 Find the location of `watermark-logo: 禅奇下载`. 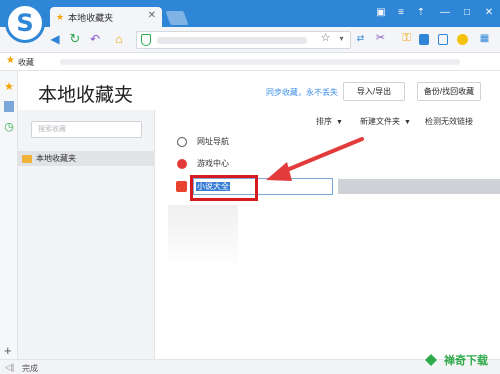

watermark-logo: 禅奇下载 is located at coordinates (456, 360).